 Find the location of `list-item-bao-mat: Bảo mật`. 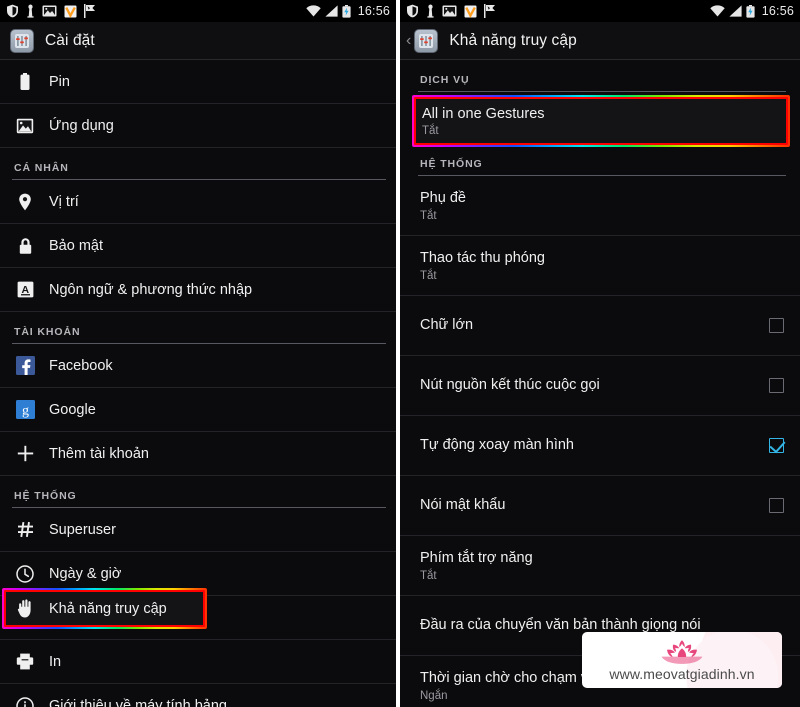

list-item-bao-mat: Bảo mật is located at coordinates (198, 246).